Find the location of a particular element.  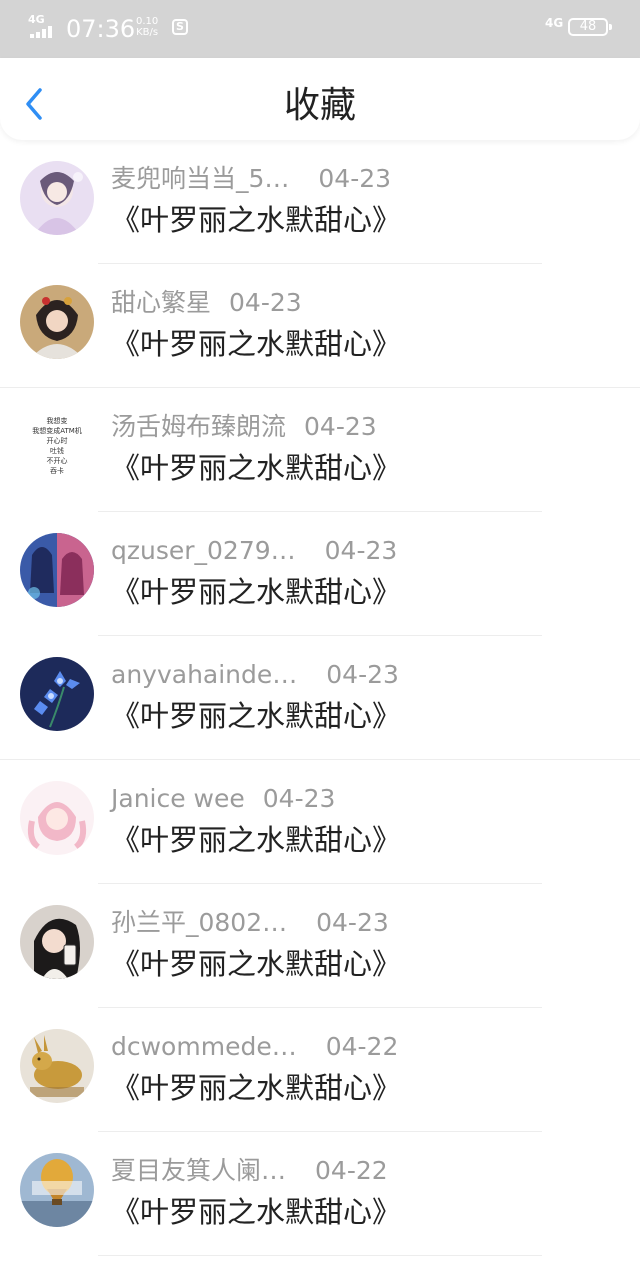

status-bar: 4G 07:36 0.10 KB/s S 4G 48 is located at coordinates (320, 29).